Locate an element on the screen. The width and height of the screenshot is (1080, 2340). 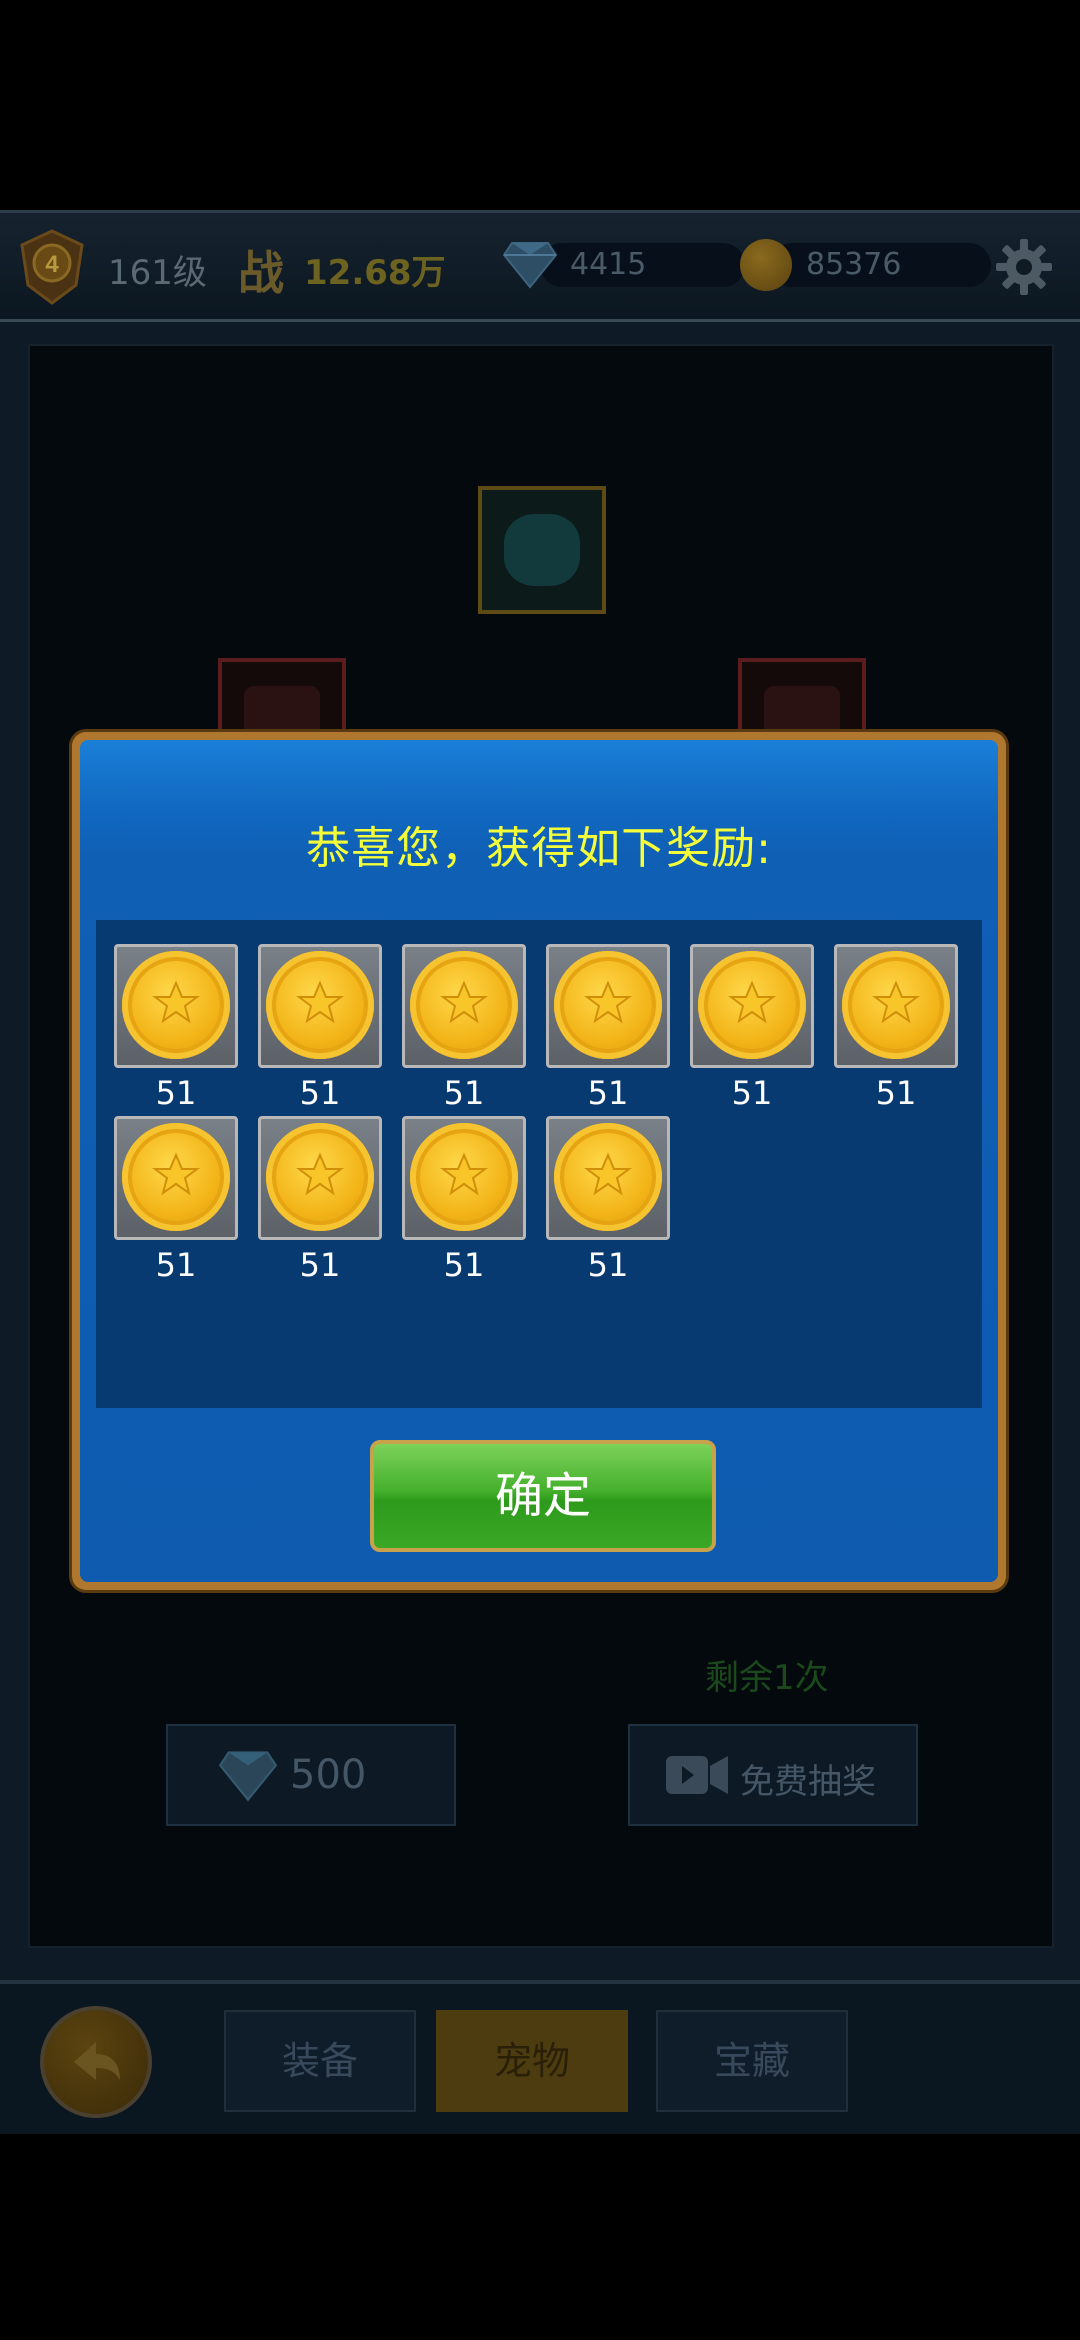
reward-dialog-title: 恭喜您，获得如下奖励: is located at coordinates (539, 848).